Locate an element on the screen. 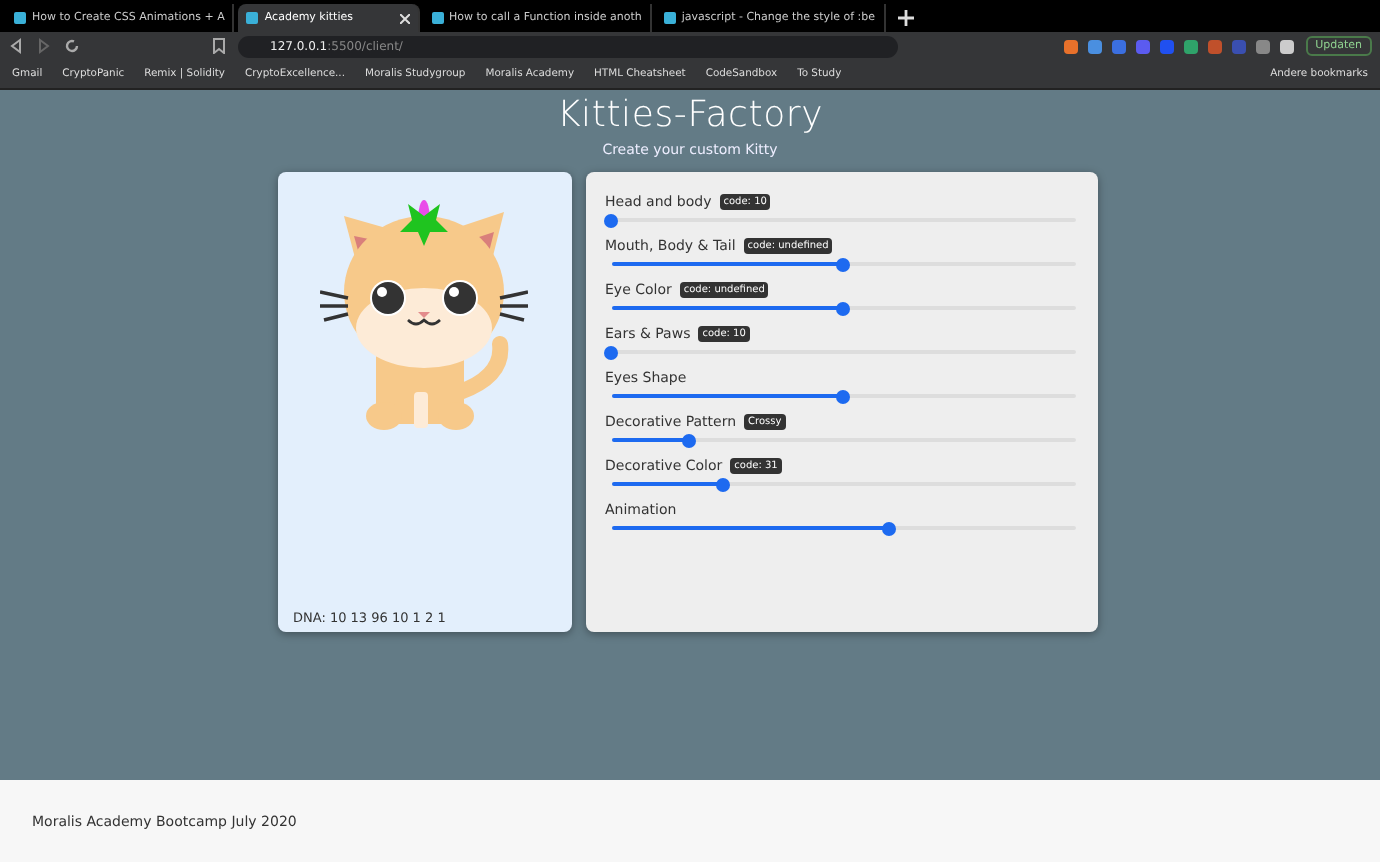 Image resolution: width=1380 pixels, height=862 pixels. page-title: Kitties-Factory is located at coordinates (690, 115).